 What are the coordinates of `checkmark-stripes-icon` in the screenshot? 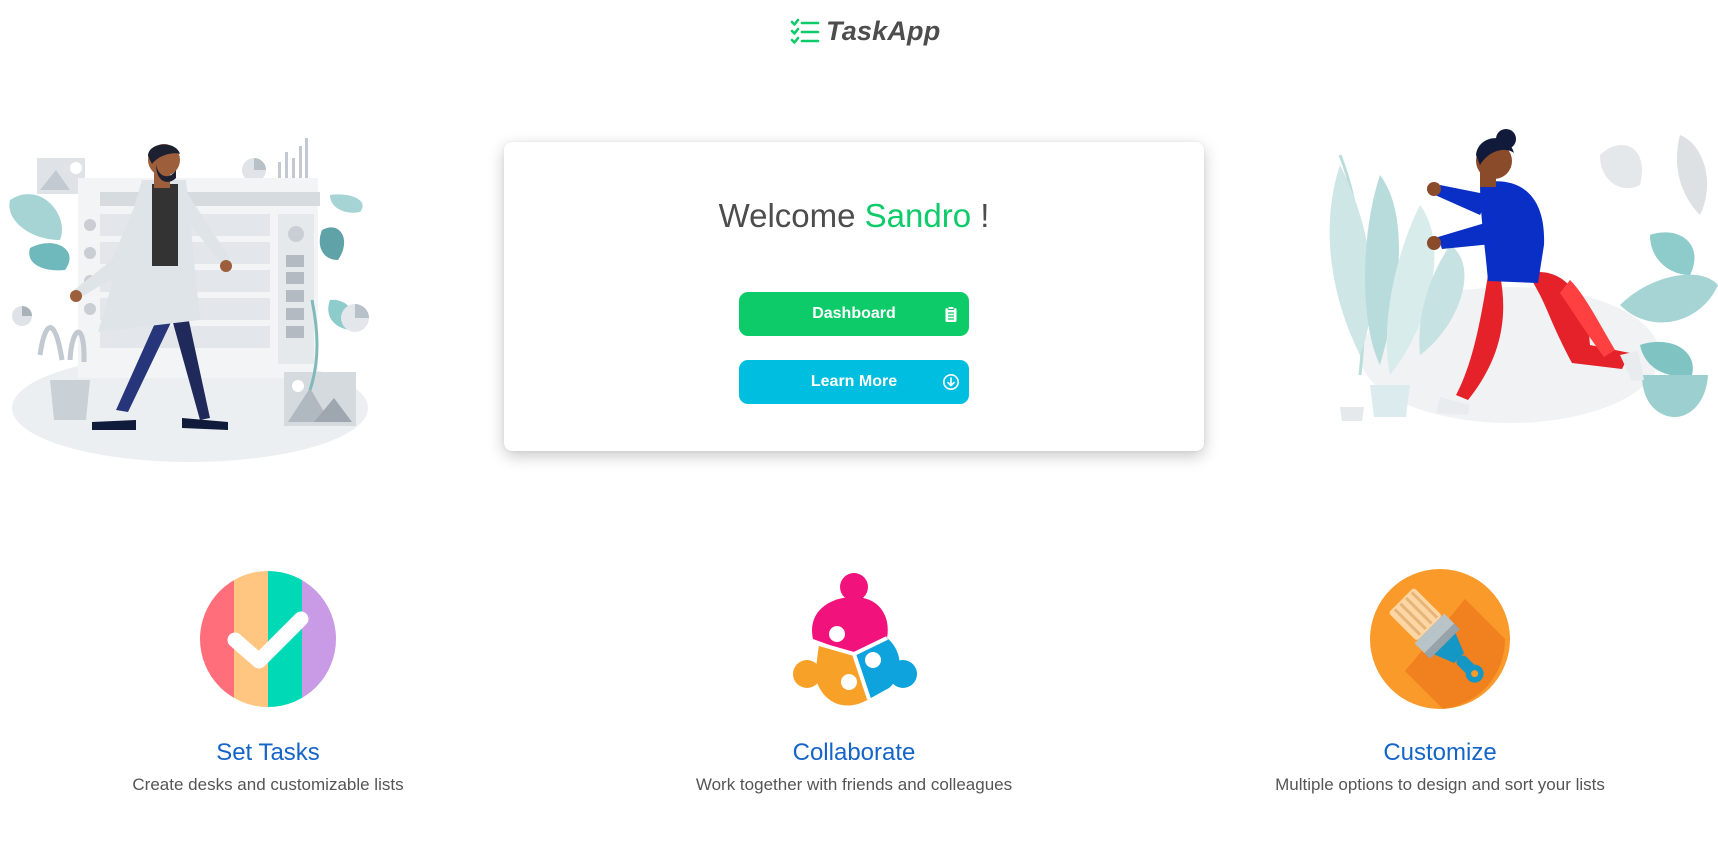 It's located at (268, 639).